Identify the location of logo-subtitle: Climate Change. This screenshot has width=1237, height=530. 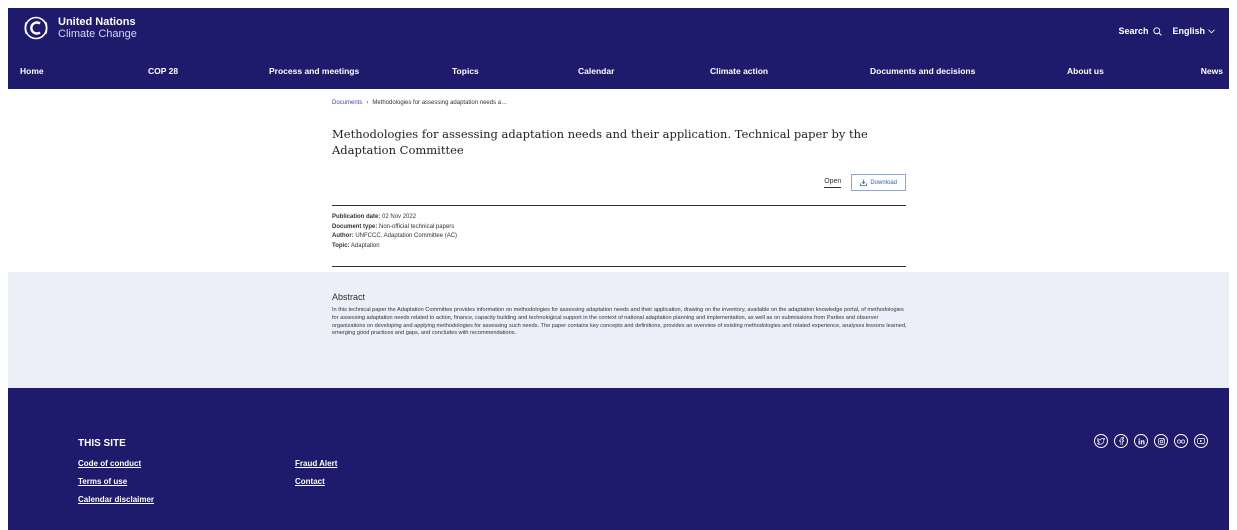
(97, 34).